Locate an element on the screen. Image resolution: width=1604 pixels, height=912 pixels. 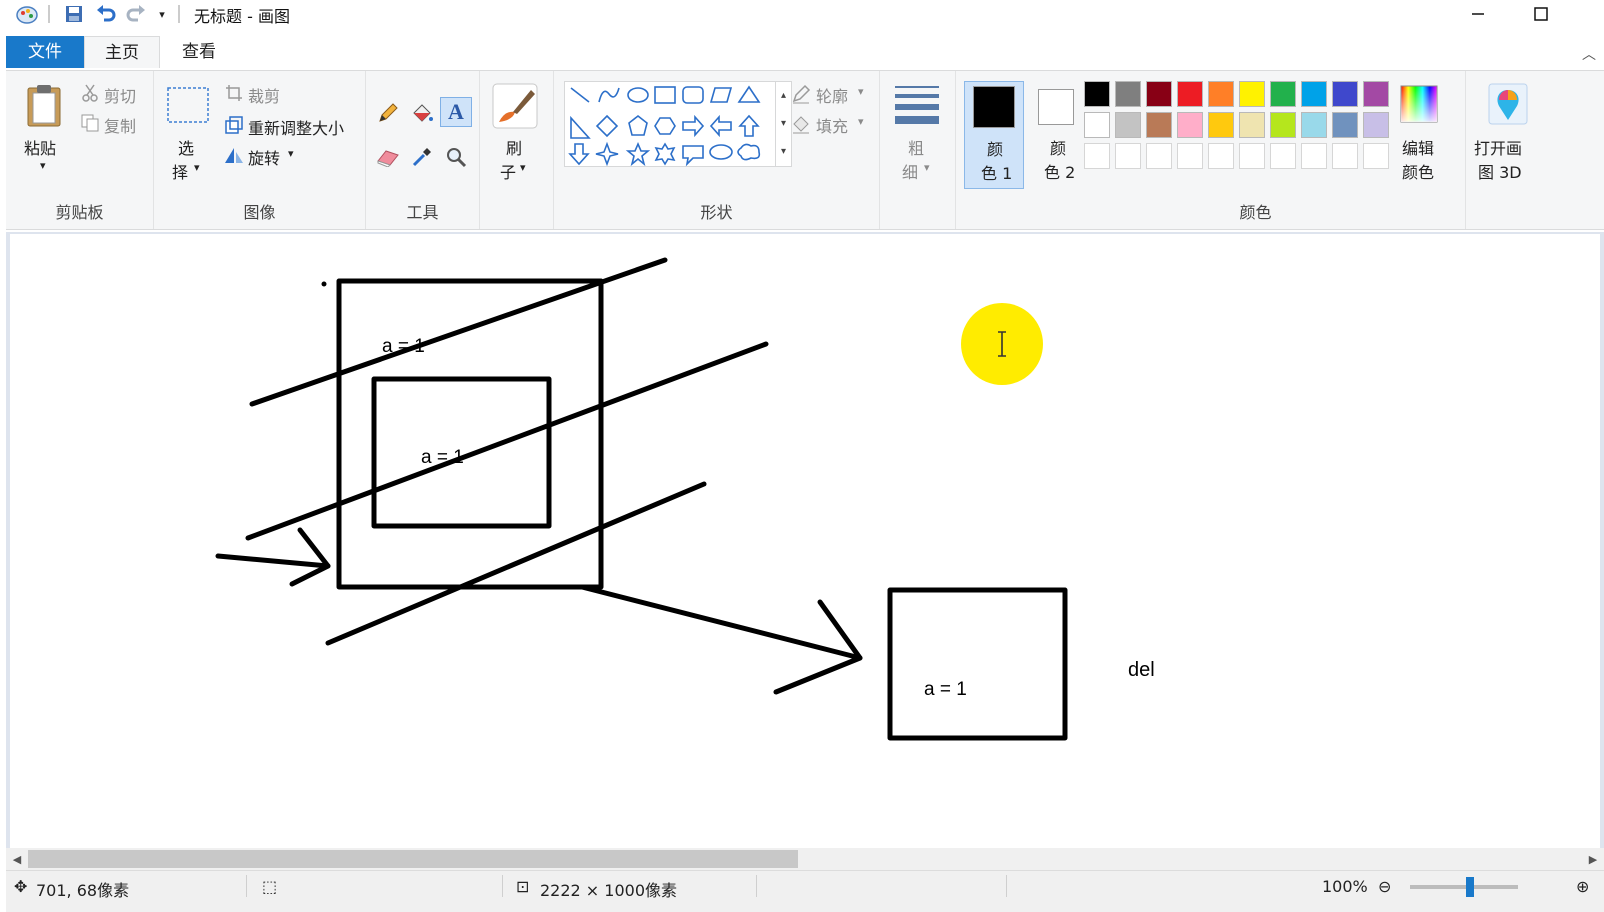
group-image: 选 择 ▾ 裁剪 重新调整大小 旋转 ▾ 图像 is located at coordinates (260, 150).